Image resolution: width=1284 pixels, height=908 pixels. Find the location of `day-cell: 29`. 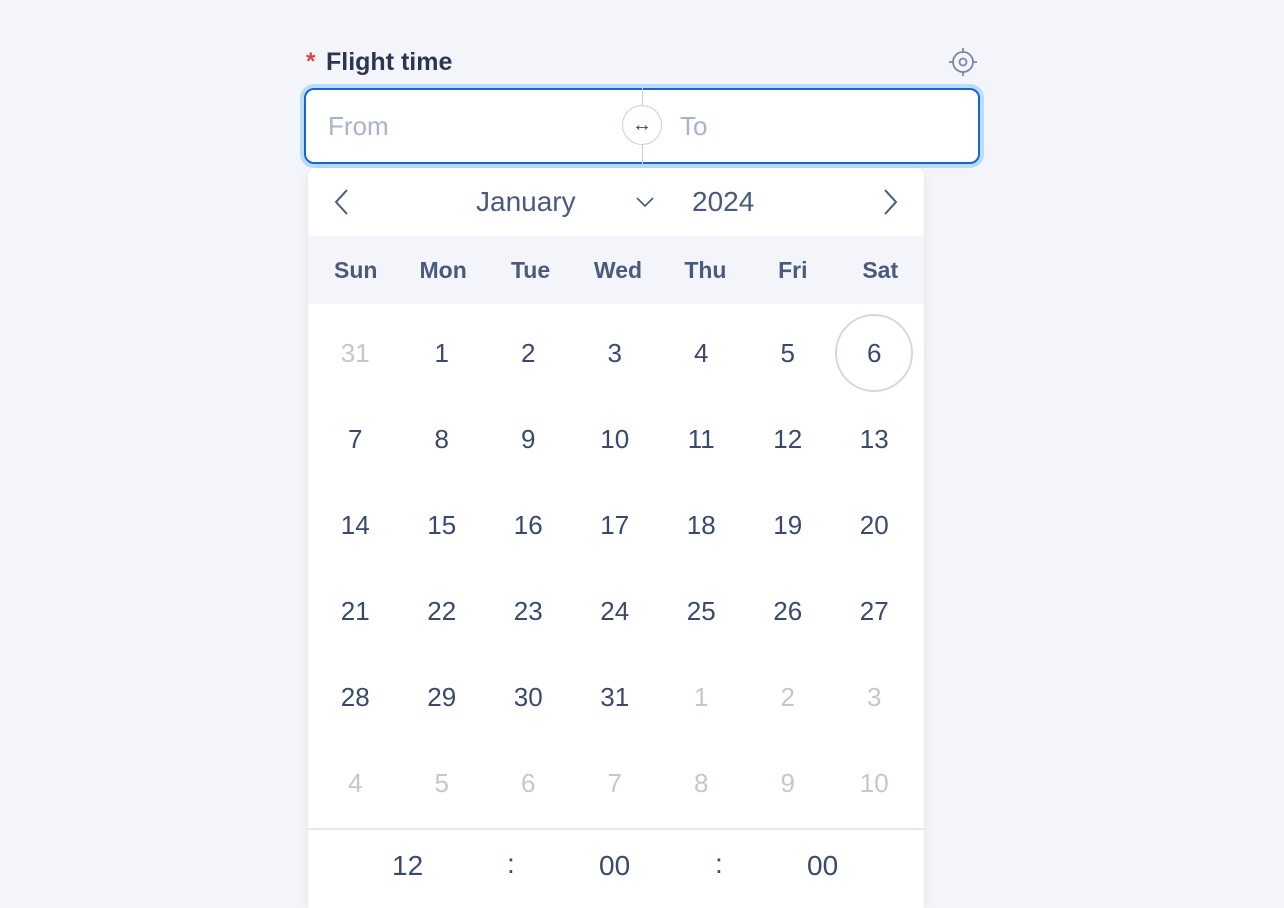

day-cell: 29 is located at coordinates (442, 697).